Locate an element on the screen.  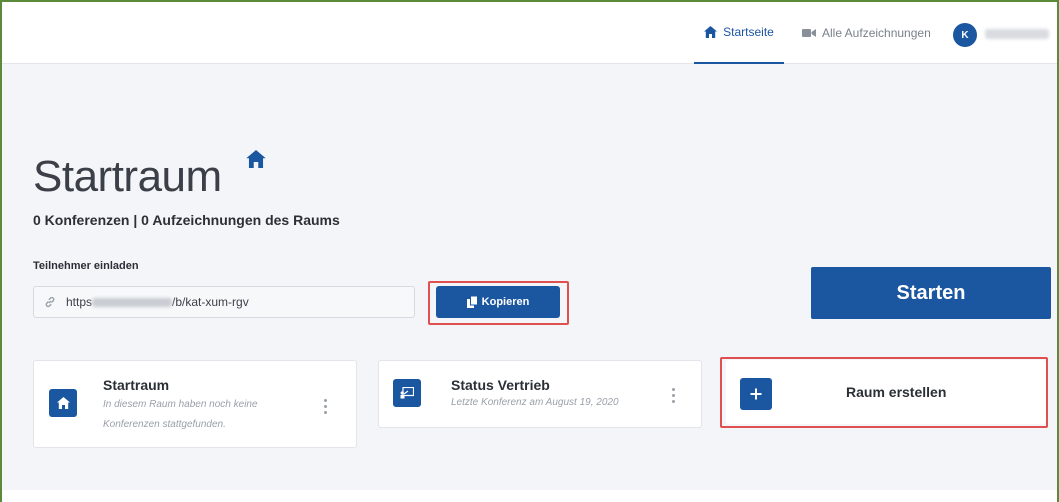
copy-icon is located at coordinates (472, 302).